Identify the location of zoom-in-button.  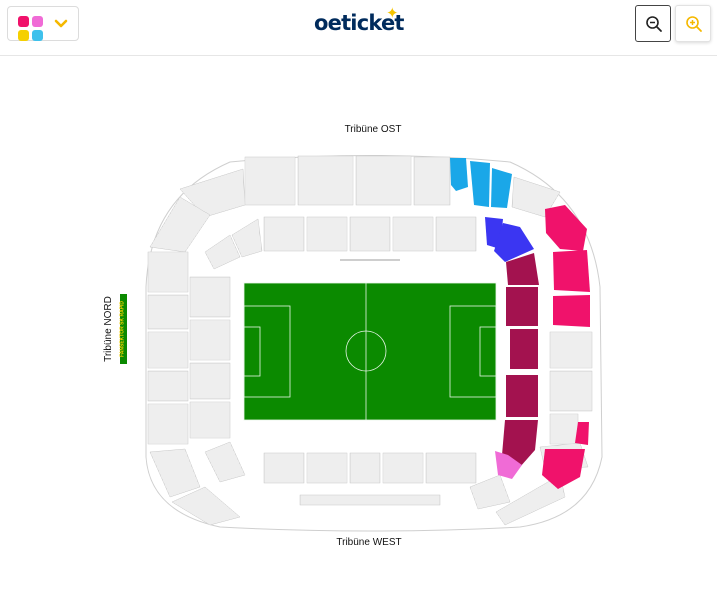
(693, 23).